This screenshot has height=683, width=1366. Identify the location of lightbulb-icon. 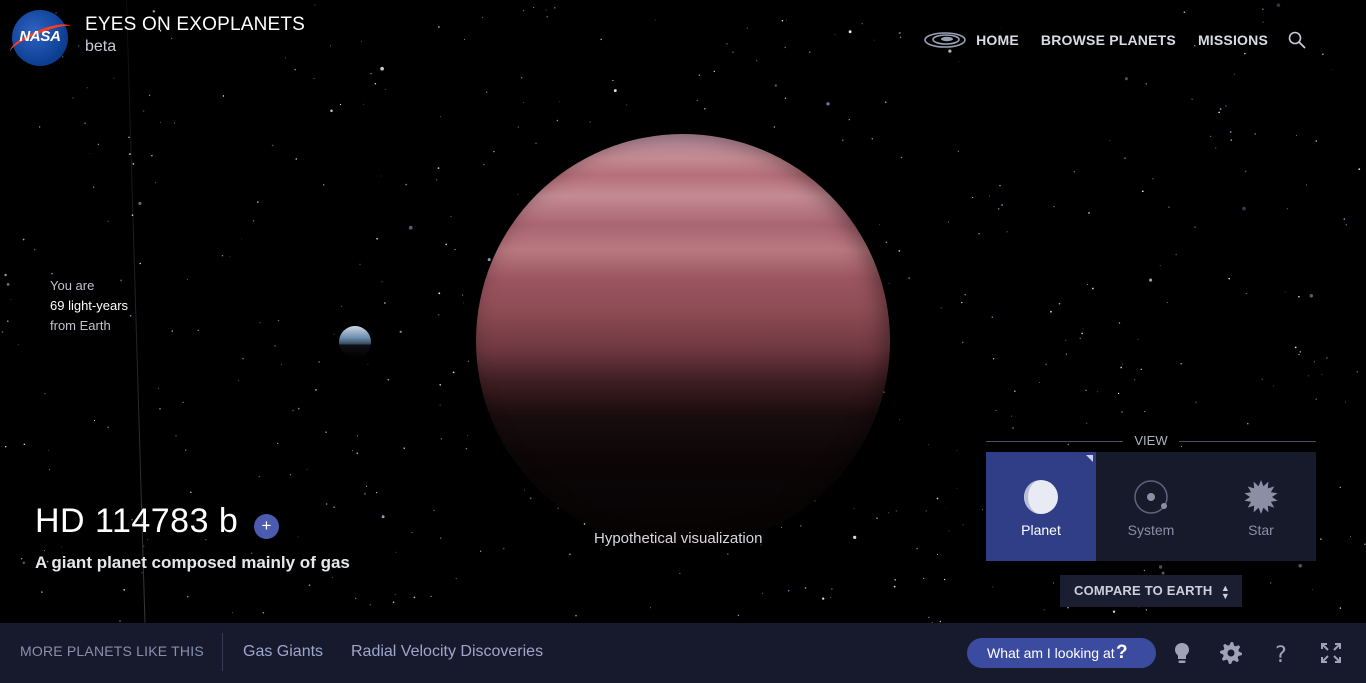
(1182, 653).